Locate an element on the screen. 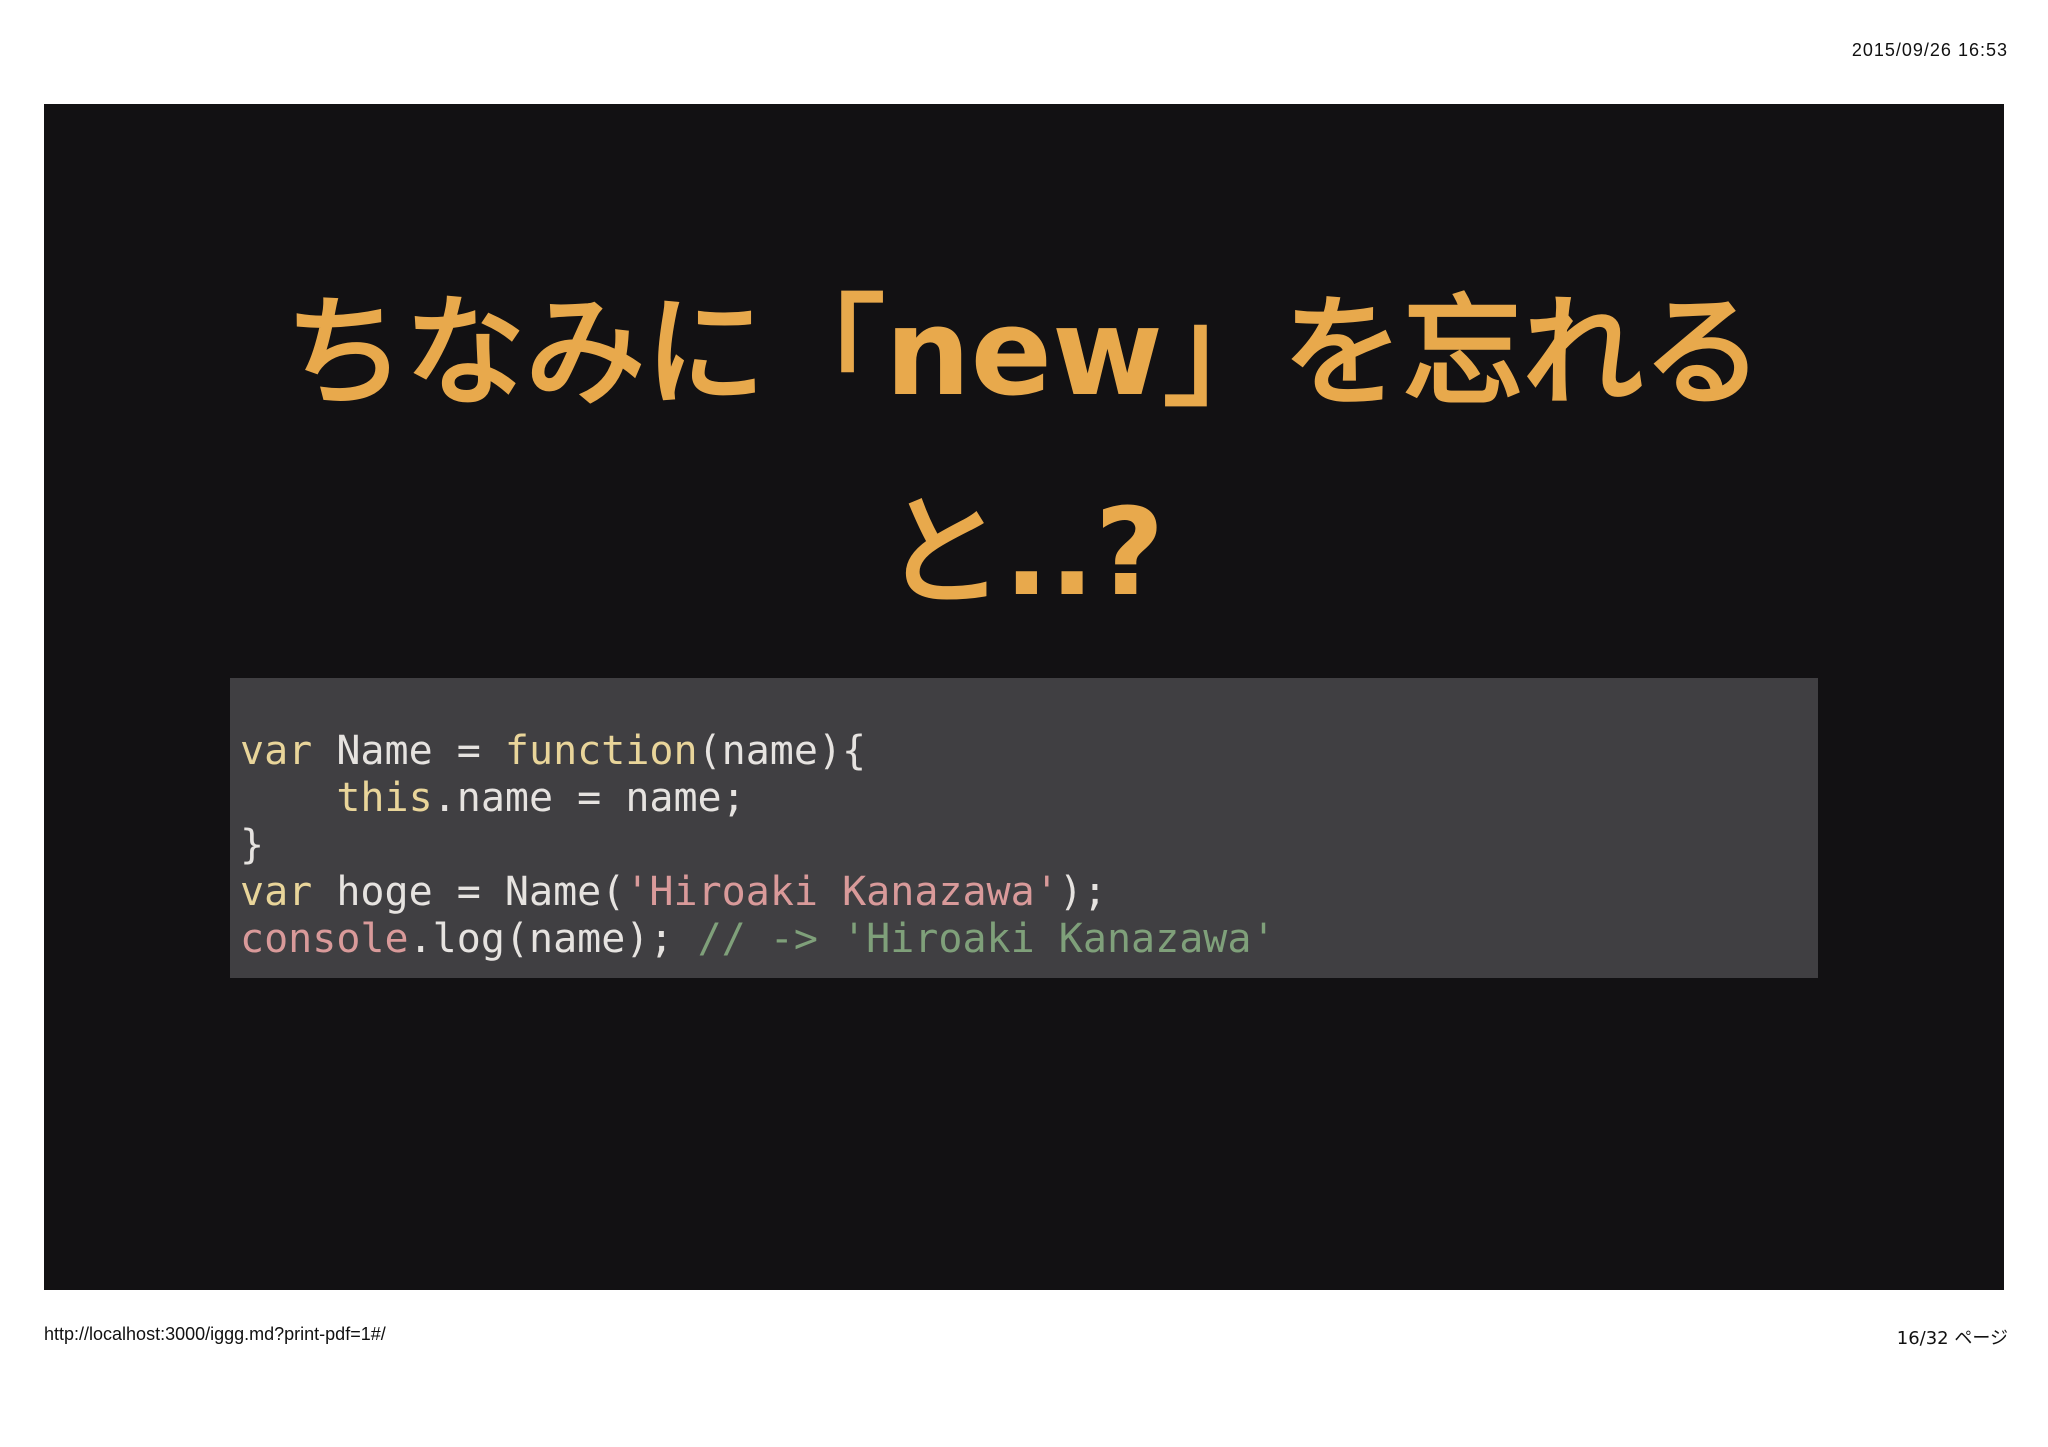 The width and height of the screenshot is (2048, 1447). code-token: } is located at coordinates (252, 845).